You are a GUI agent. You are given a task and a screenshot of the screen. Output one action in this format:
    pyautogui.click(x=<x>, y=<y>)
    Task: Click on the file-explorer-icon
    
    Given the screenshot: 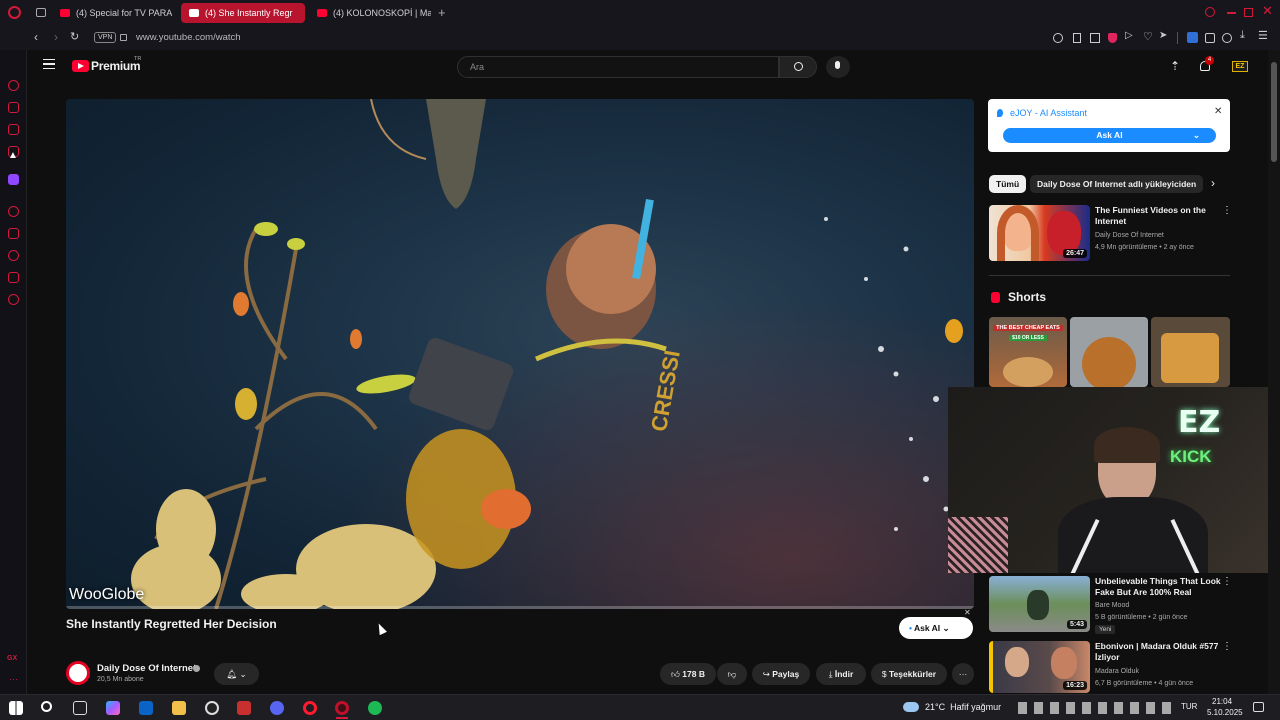 What is the action you would take?
    pyautogui.click(x=179, y=708)
    